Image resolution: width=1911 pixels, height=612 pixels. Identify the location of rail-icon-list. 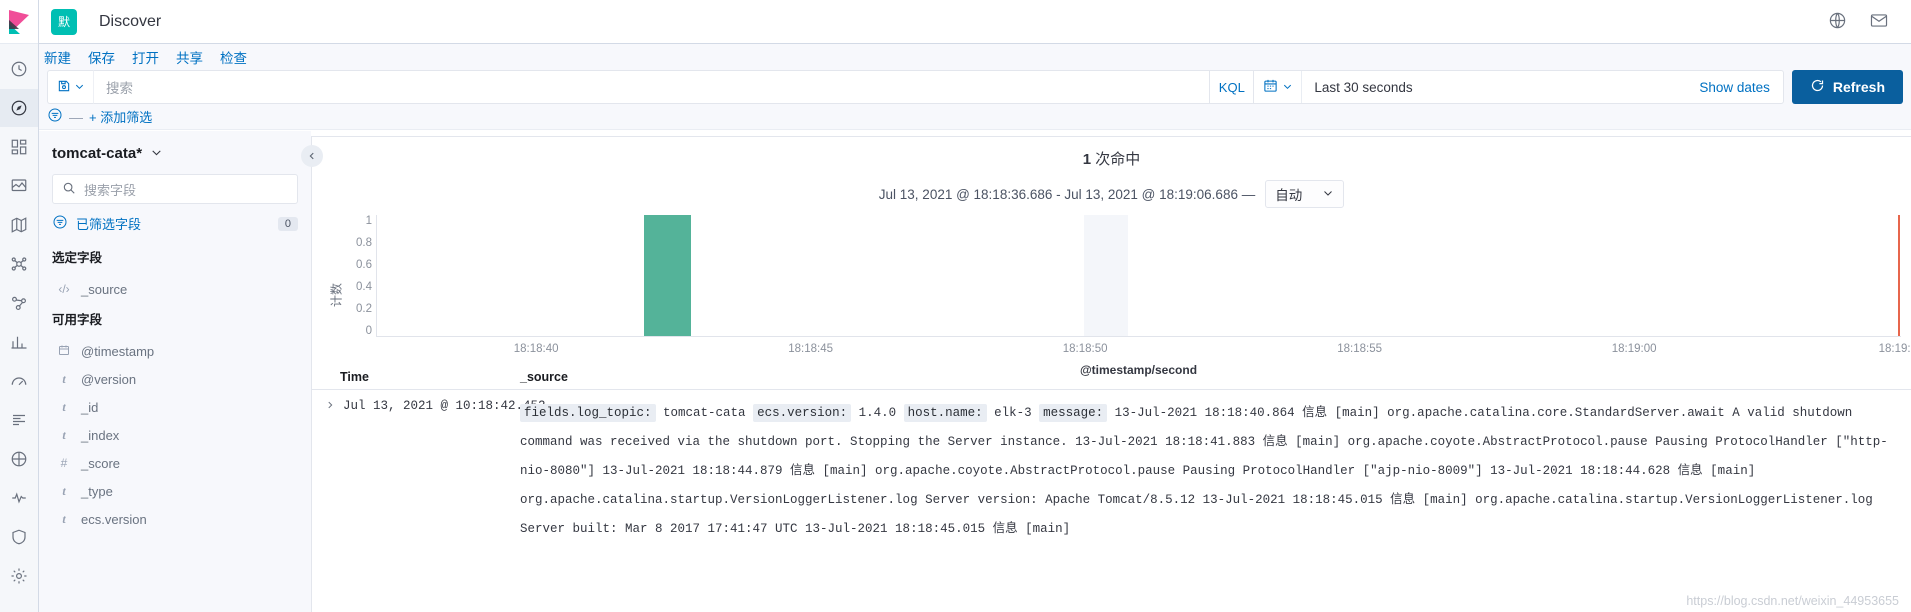
(19, 319).